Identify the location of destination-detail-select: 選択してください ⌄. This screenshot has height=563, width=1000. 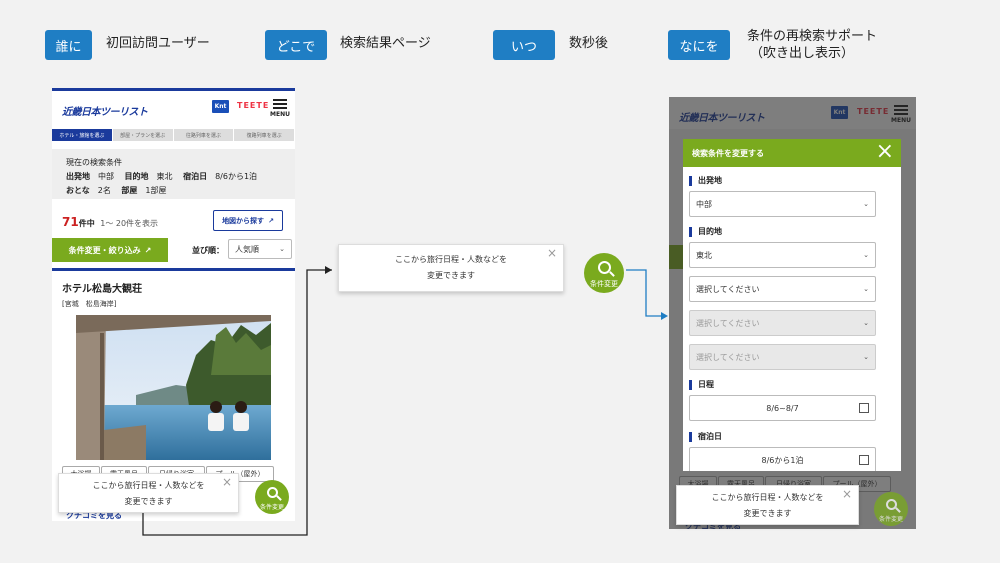
(782, 357).